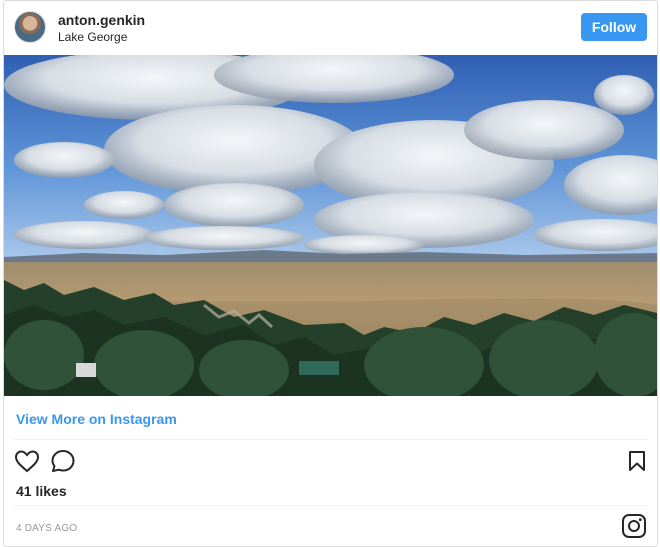 Image resolution: width=660 pixels, height=547 pixels. What do you see at coordinates (96, 419) in the screenshot?
I see `view-more-link: View More on Instagram` at bounding box center [96, 419].